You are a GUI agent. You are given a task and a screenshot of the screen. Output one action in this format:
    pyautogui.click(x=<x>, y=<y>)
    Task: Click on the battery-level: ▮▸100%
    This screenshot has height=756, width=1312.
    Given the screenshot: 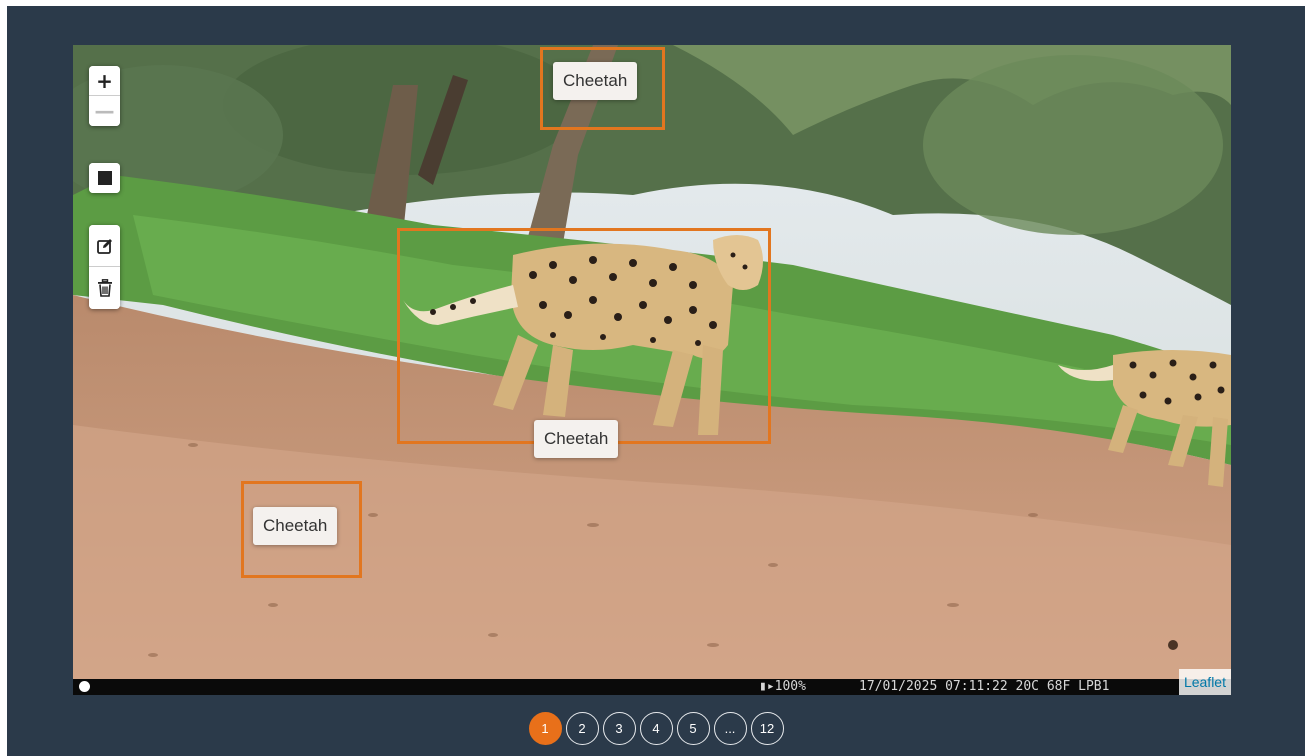 What is the action you would take?
    pyautogui.click(x=782, y=687)
    